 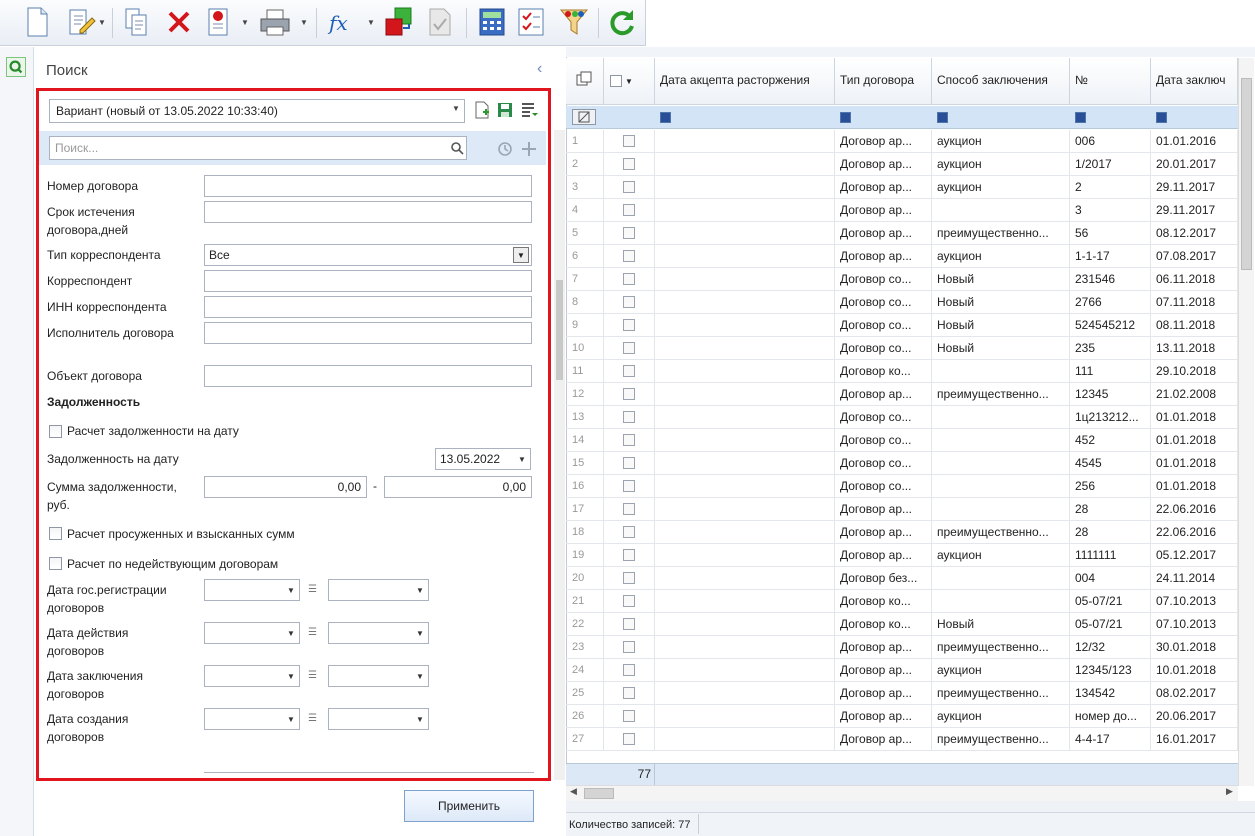 What do you see at coordinates (616, 80) in the screenshot?
I see `select-all-checkbox` at bounding box center [616, 80].